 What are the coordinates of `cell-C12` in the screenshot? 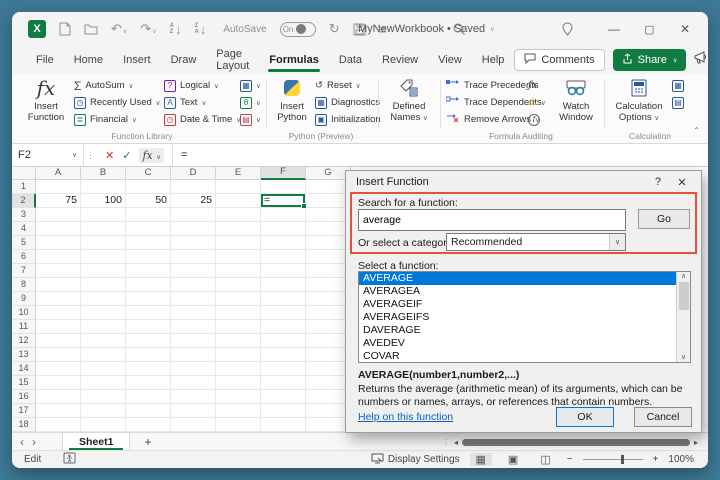 It's located at (148, 341).